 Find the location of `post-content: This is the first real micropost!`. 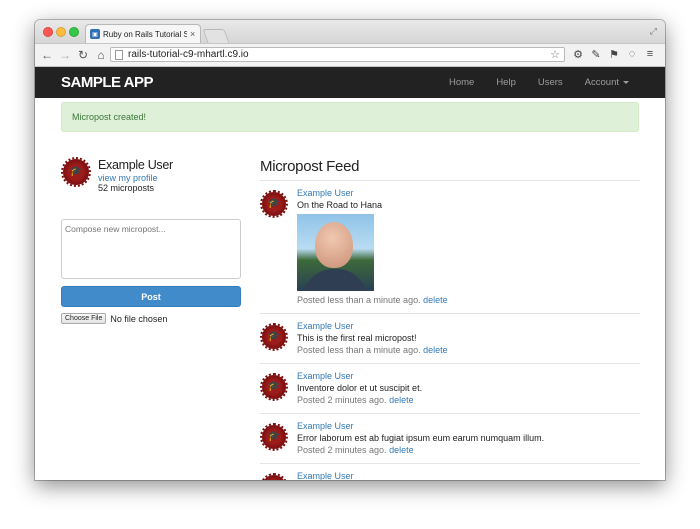

post-content: This is the first real micropost! is located at coordinates (357, 338).